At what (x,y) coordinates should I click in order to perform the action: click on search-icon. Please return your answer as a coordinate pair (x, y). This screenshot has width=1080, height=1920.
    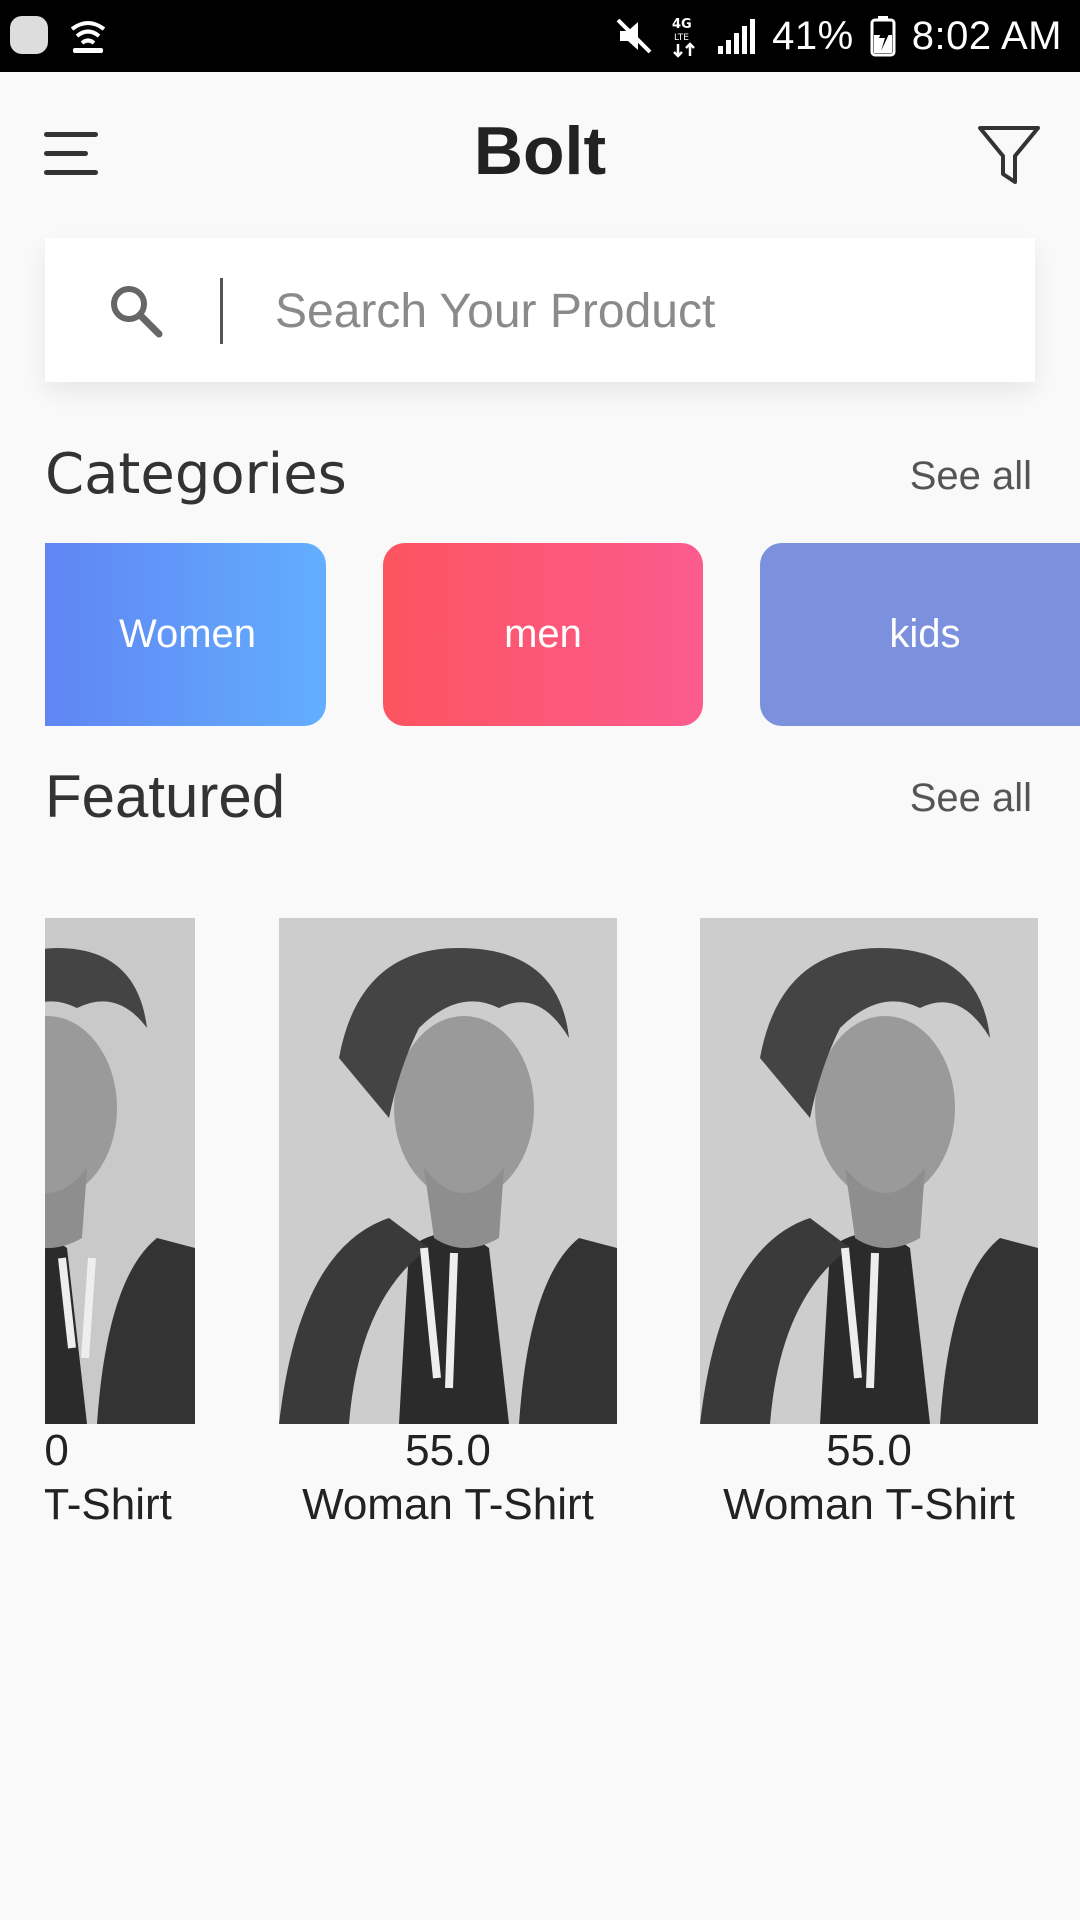
    Looking at the image, I should click on (137, 312).